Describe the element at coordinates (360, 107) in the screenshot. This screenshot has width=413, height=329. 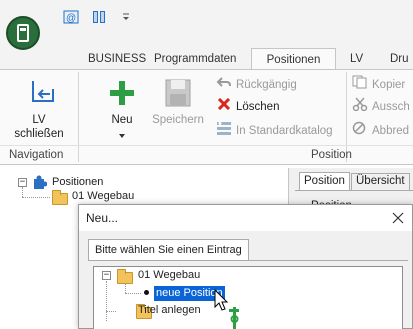
I see `scissors-icon` at that location.